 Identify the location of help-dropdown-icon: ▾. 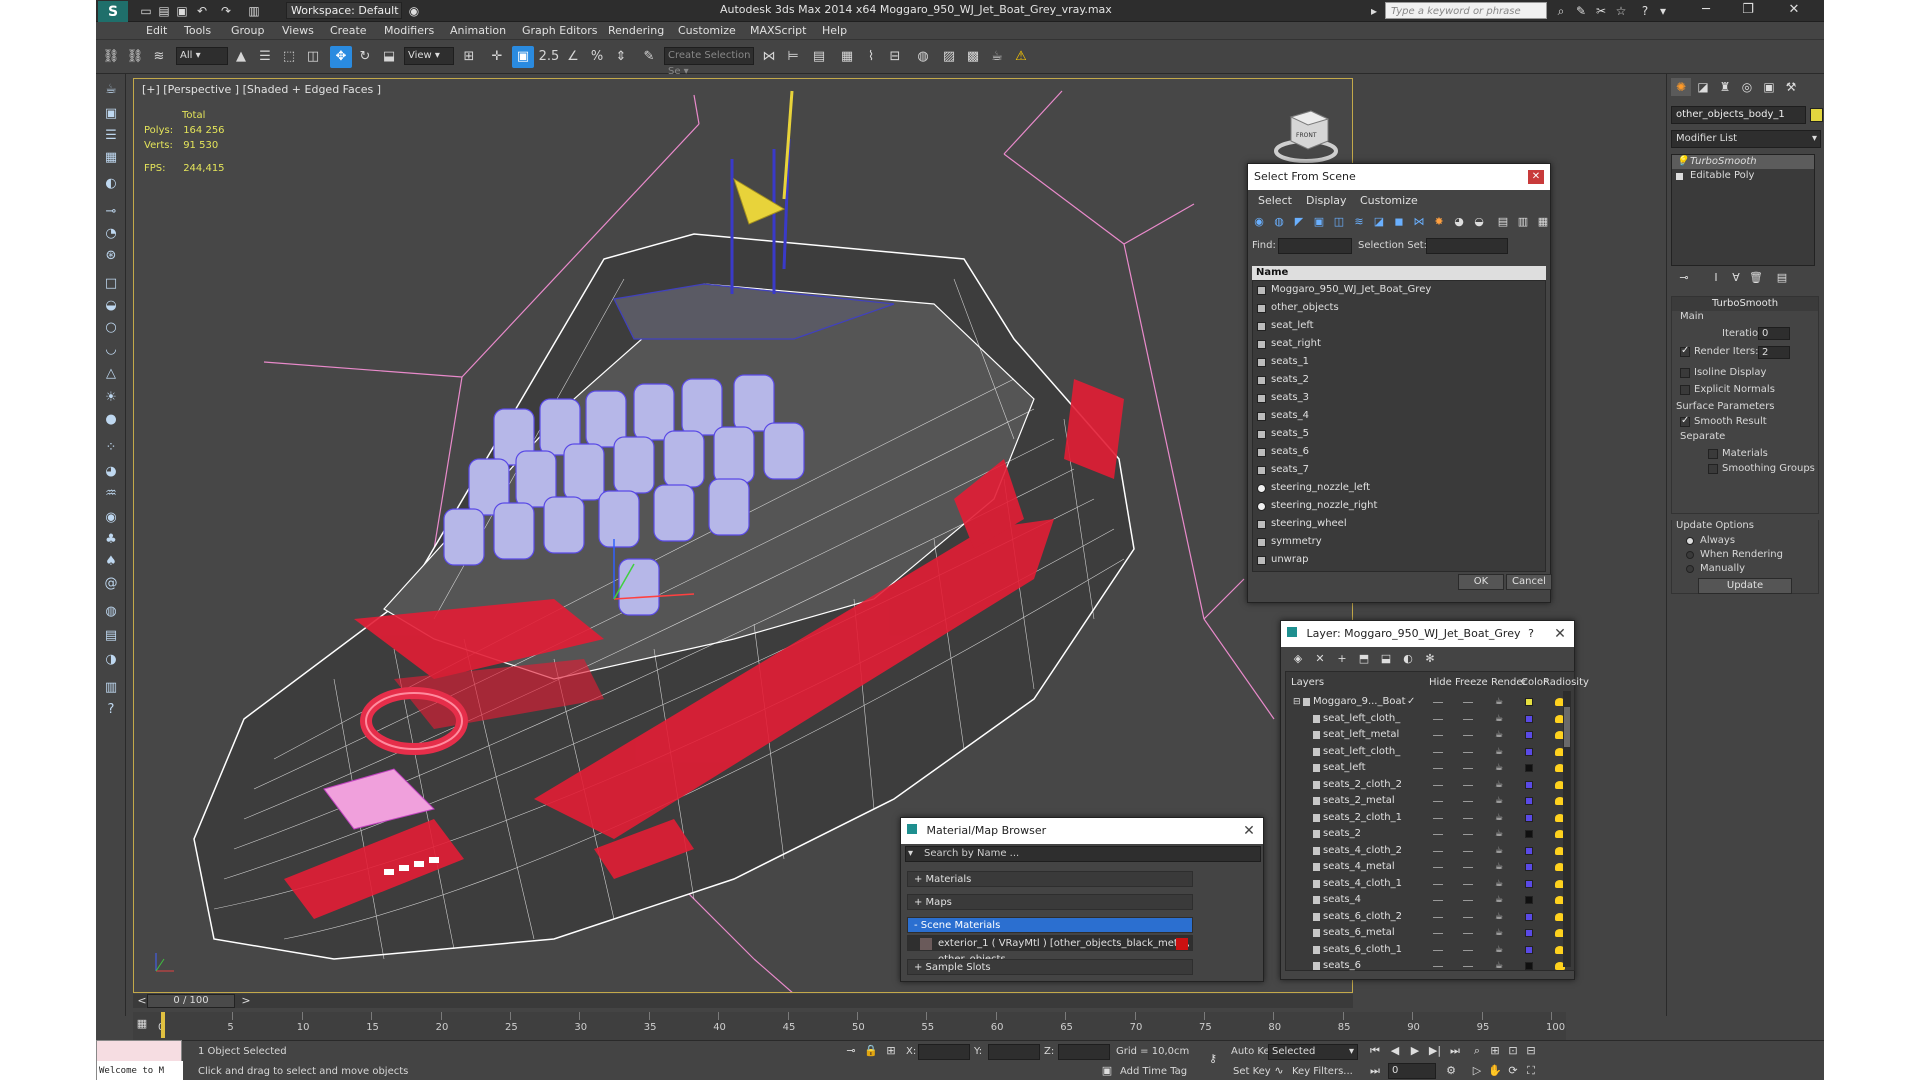
(1663, 11).